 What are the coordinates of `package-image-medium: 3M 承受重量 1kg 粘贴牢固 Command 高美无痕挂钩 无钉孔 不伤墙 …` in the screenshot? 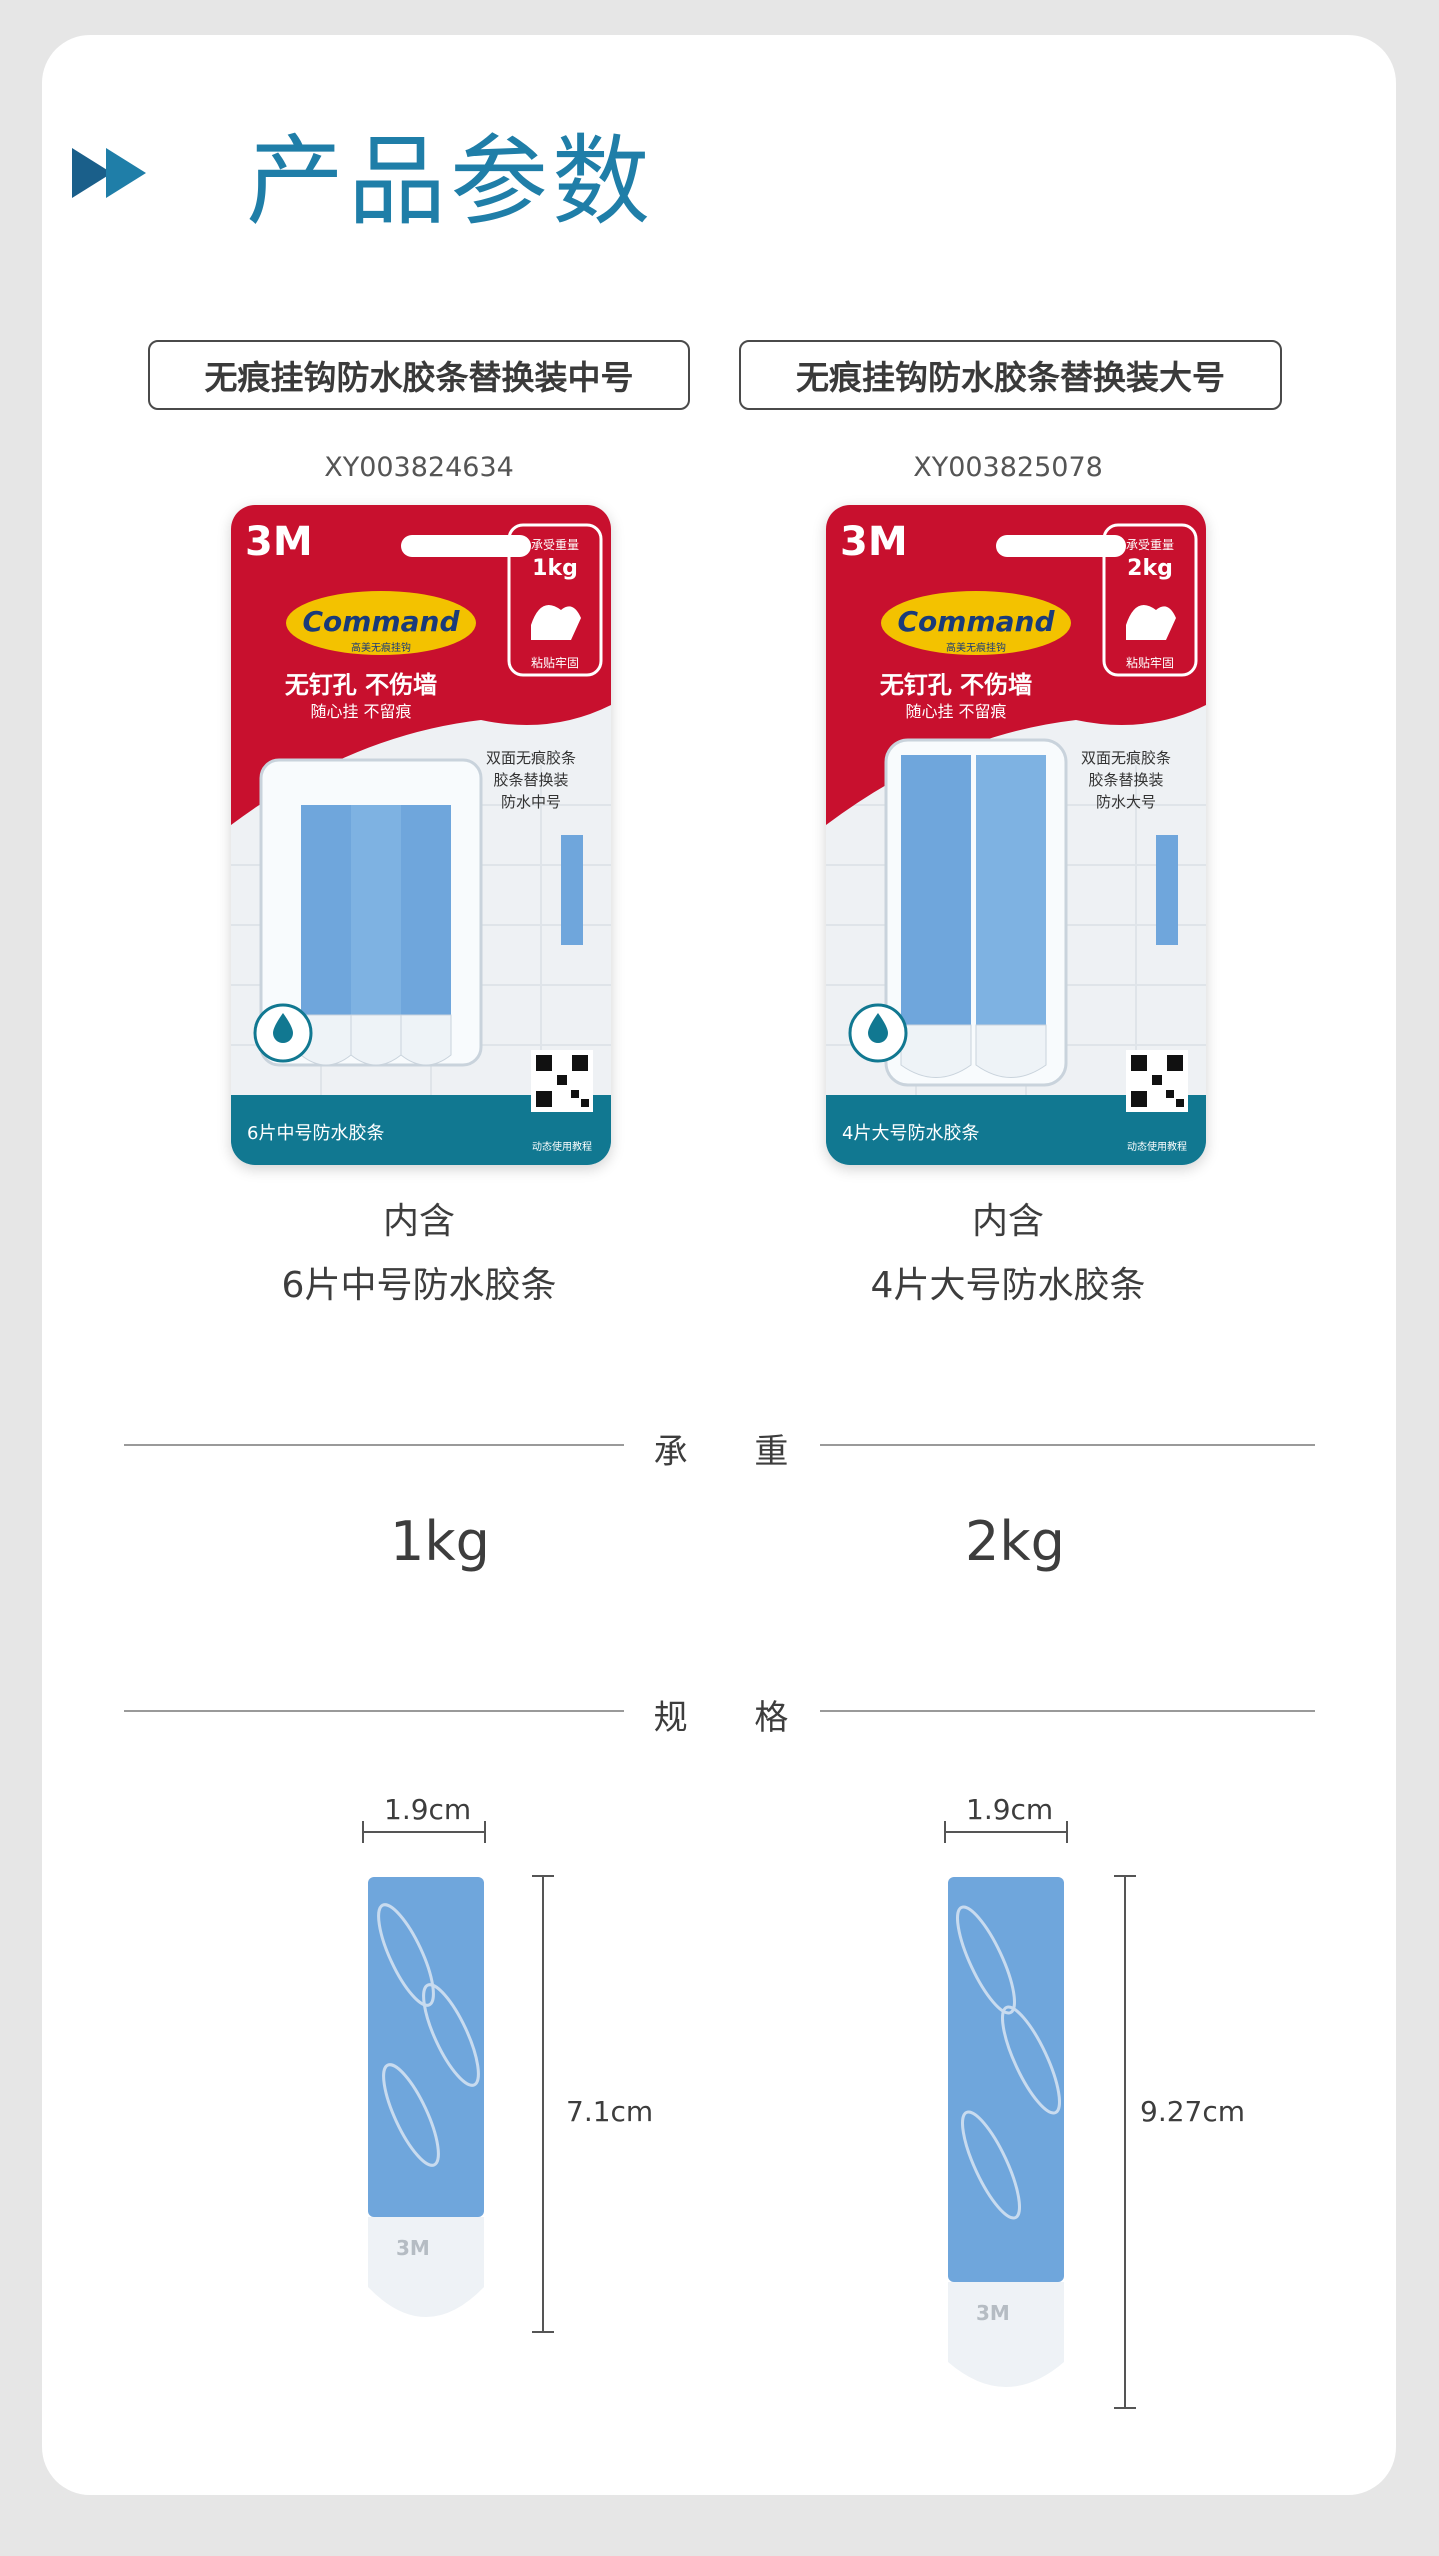 It's located at (421, 835).